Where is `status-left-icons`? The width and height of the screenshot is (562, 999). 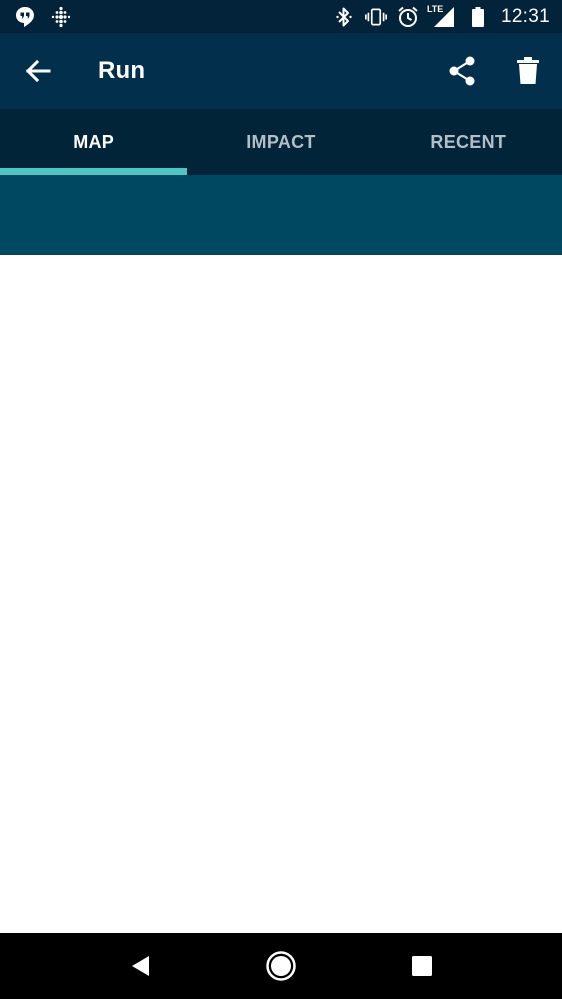 status-left-icons is located at coordinates (50, 17).